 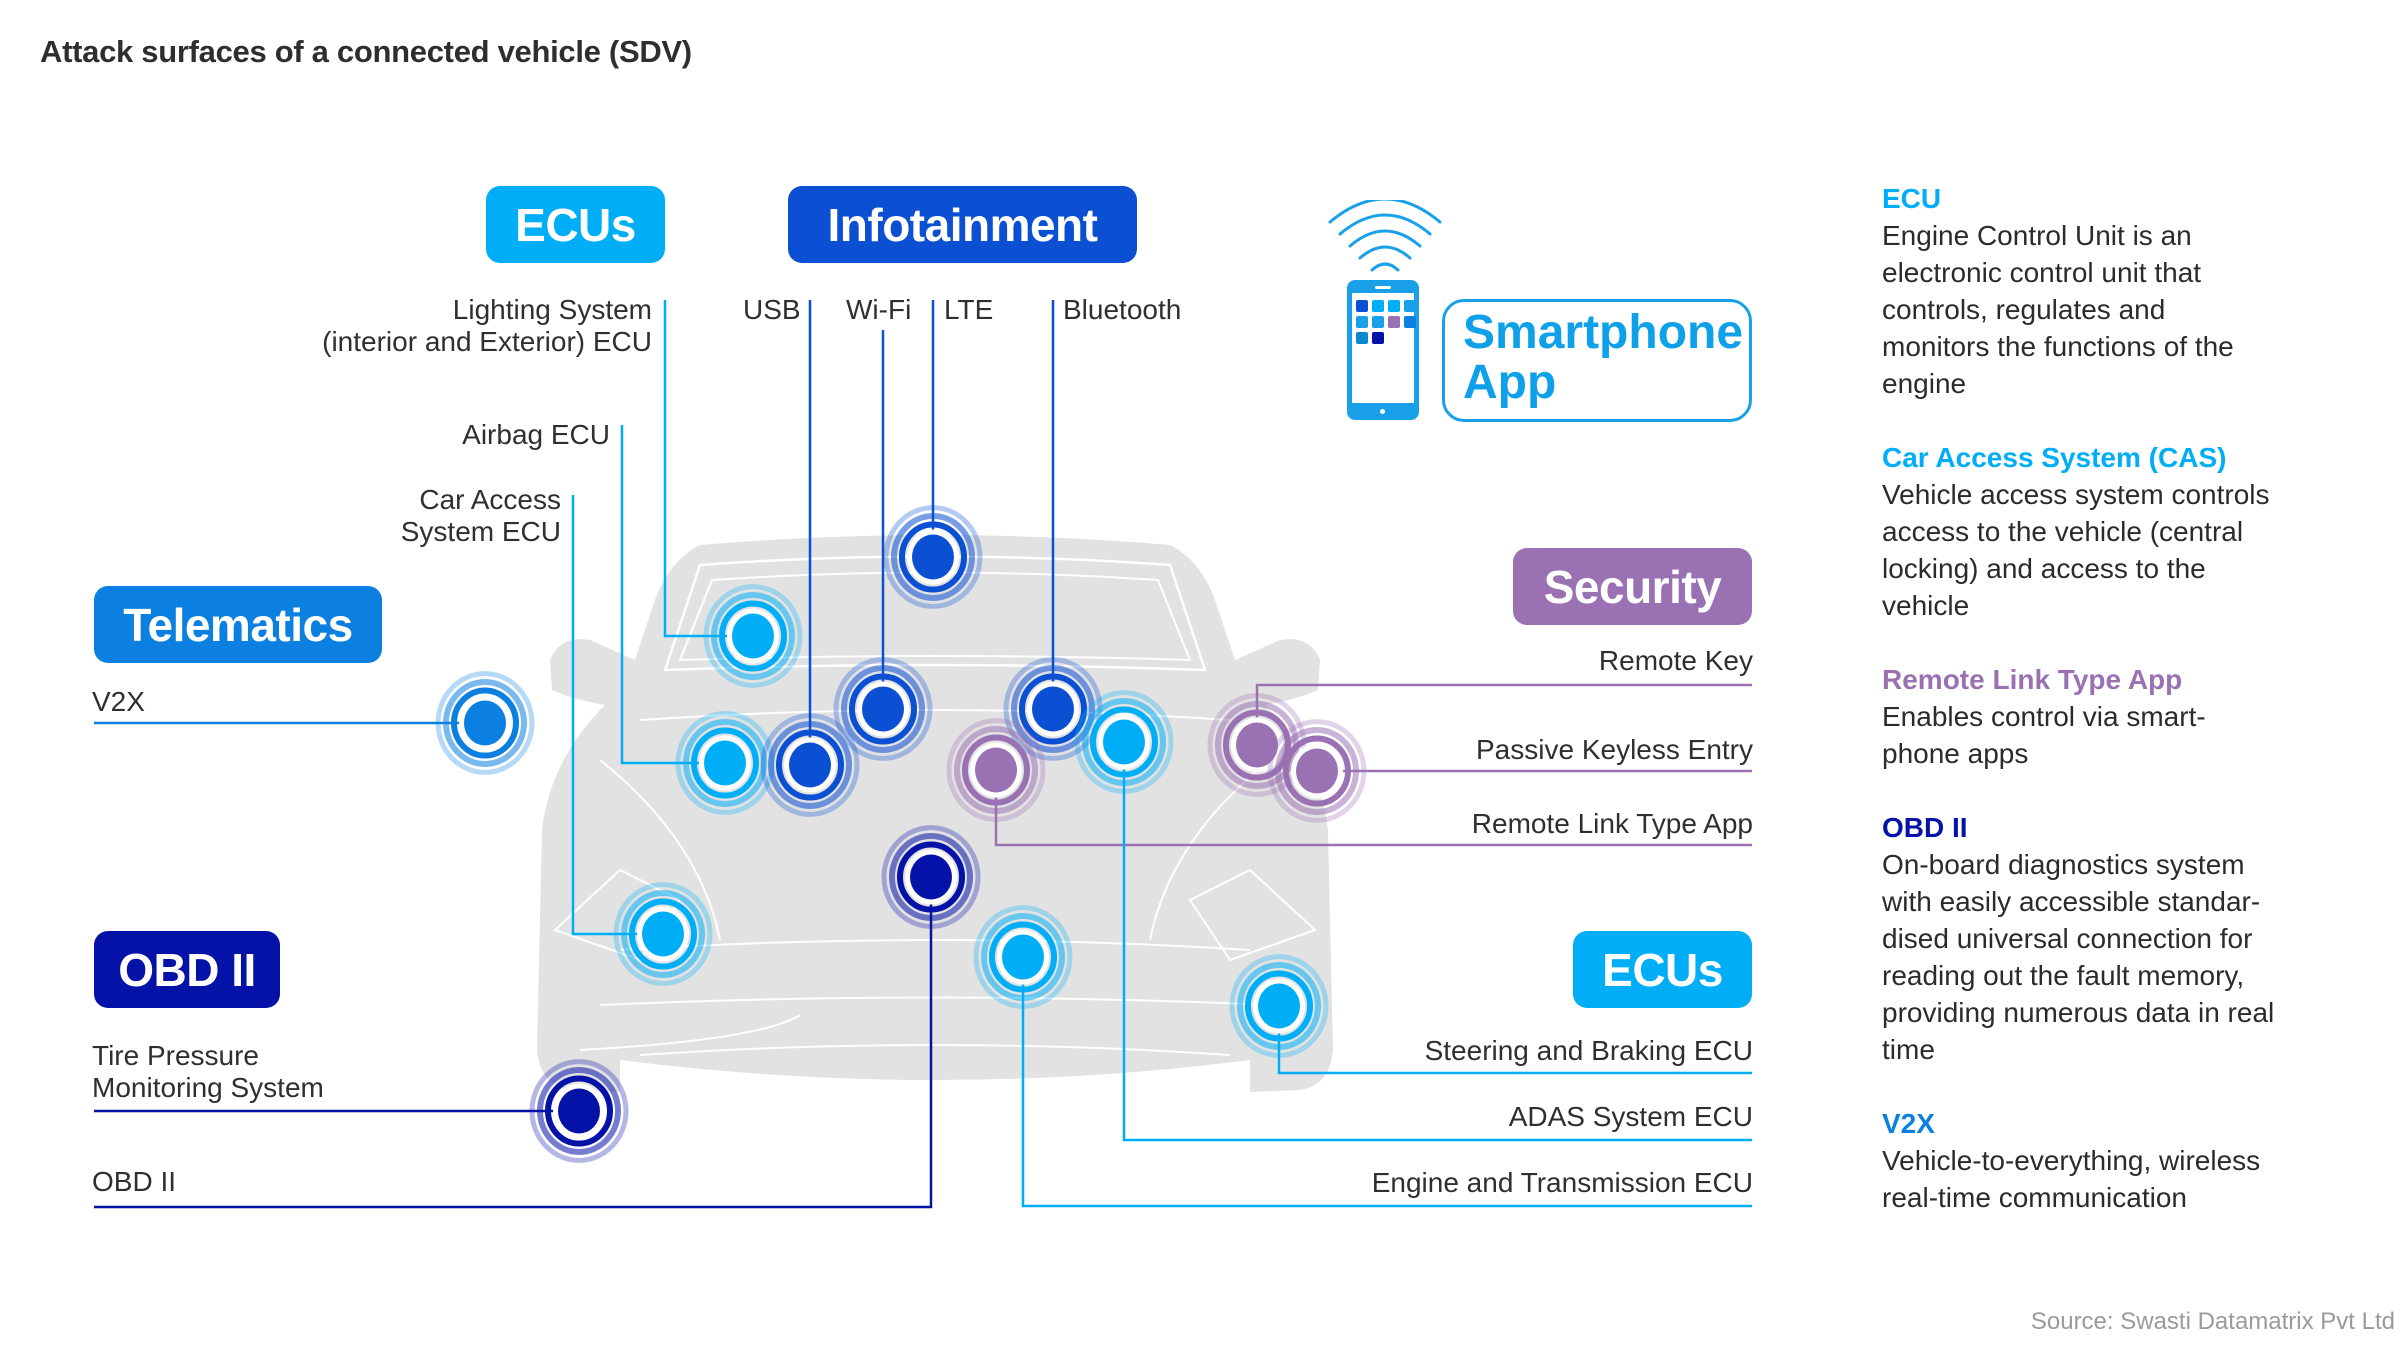 I want to click on legend-text: Enables control via smart-phone apps, so click(x=2044, y=735).